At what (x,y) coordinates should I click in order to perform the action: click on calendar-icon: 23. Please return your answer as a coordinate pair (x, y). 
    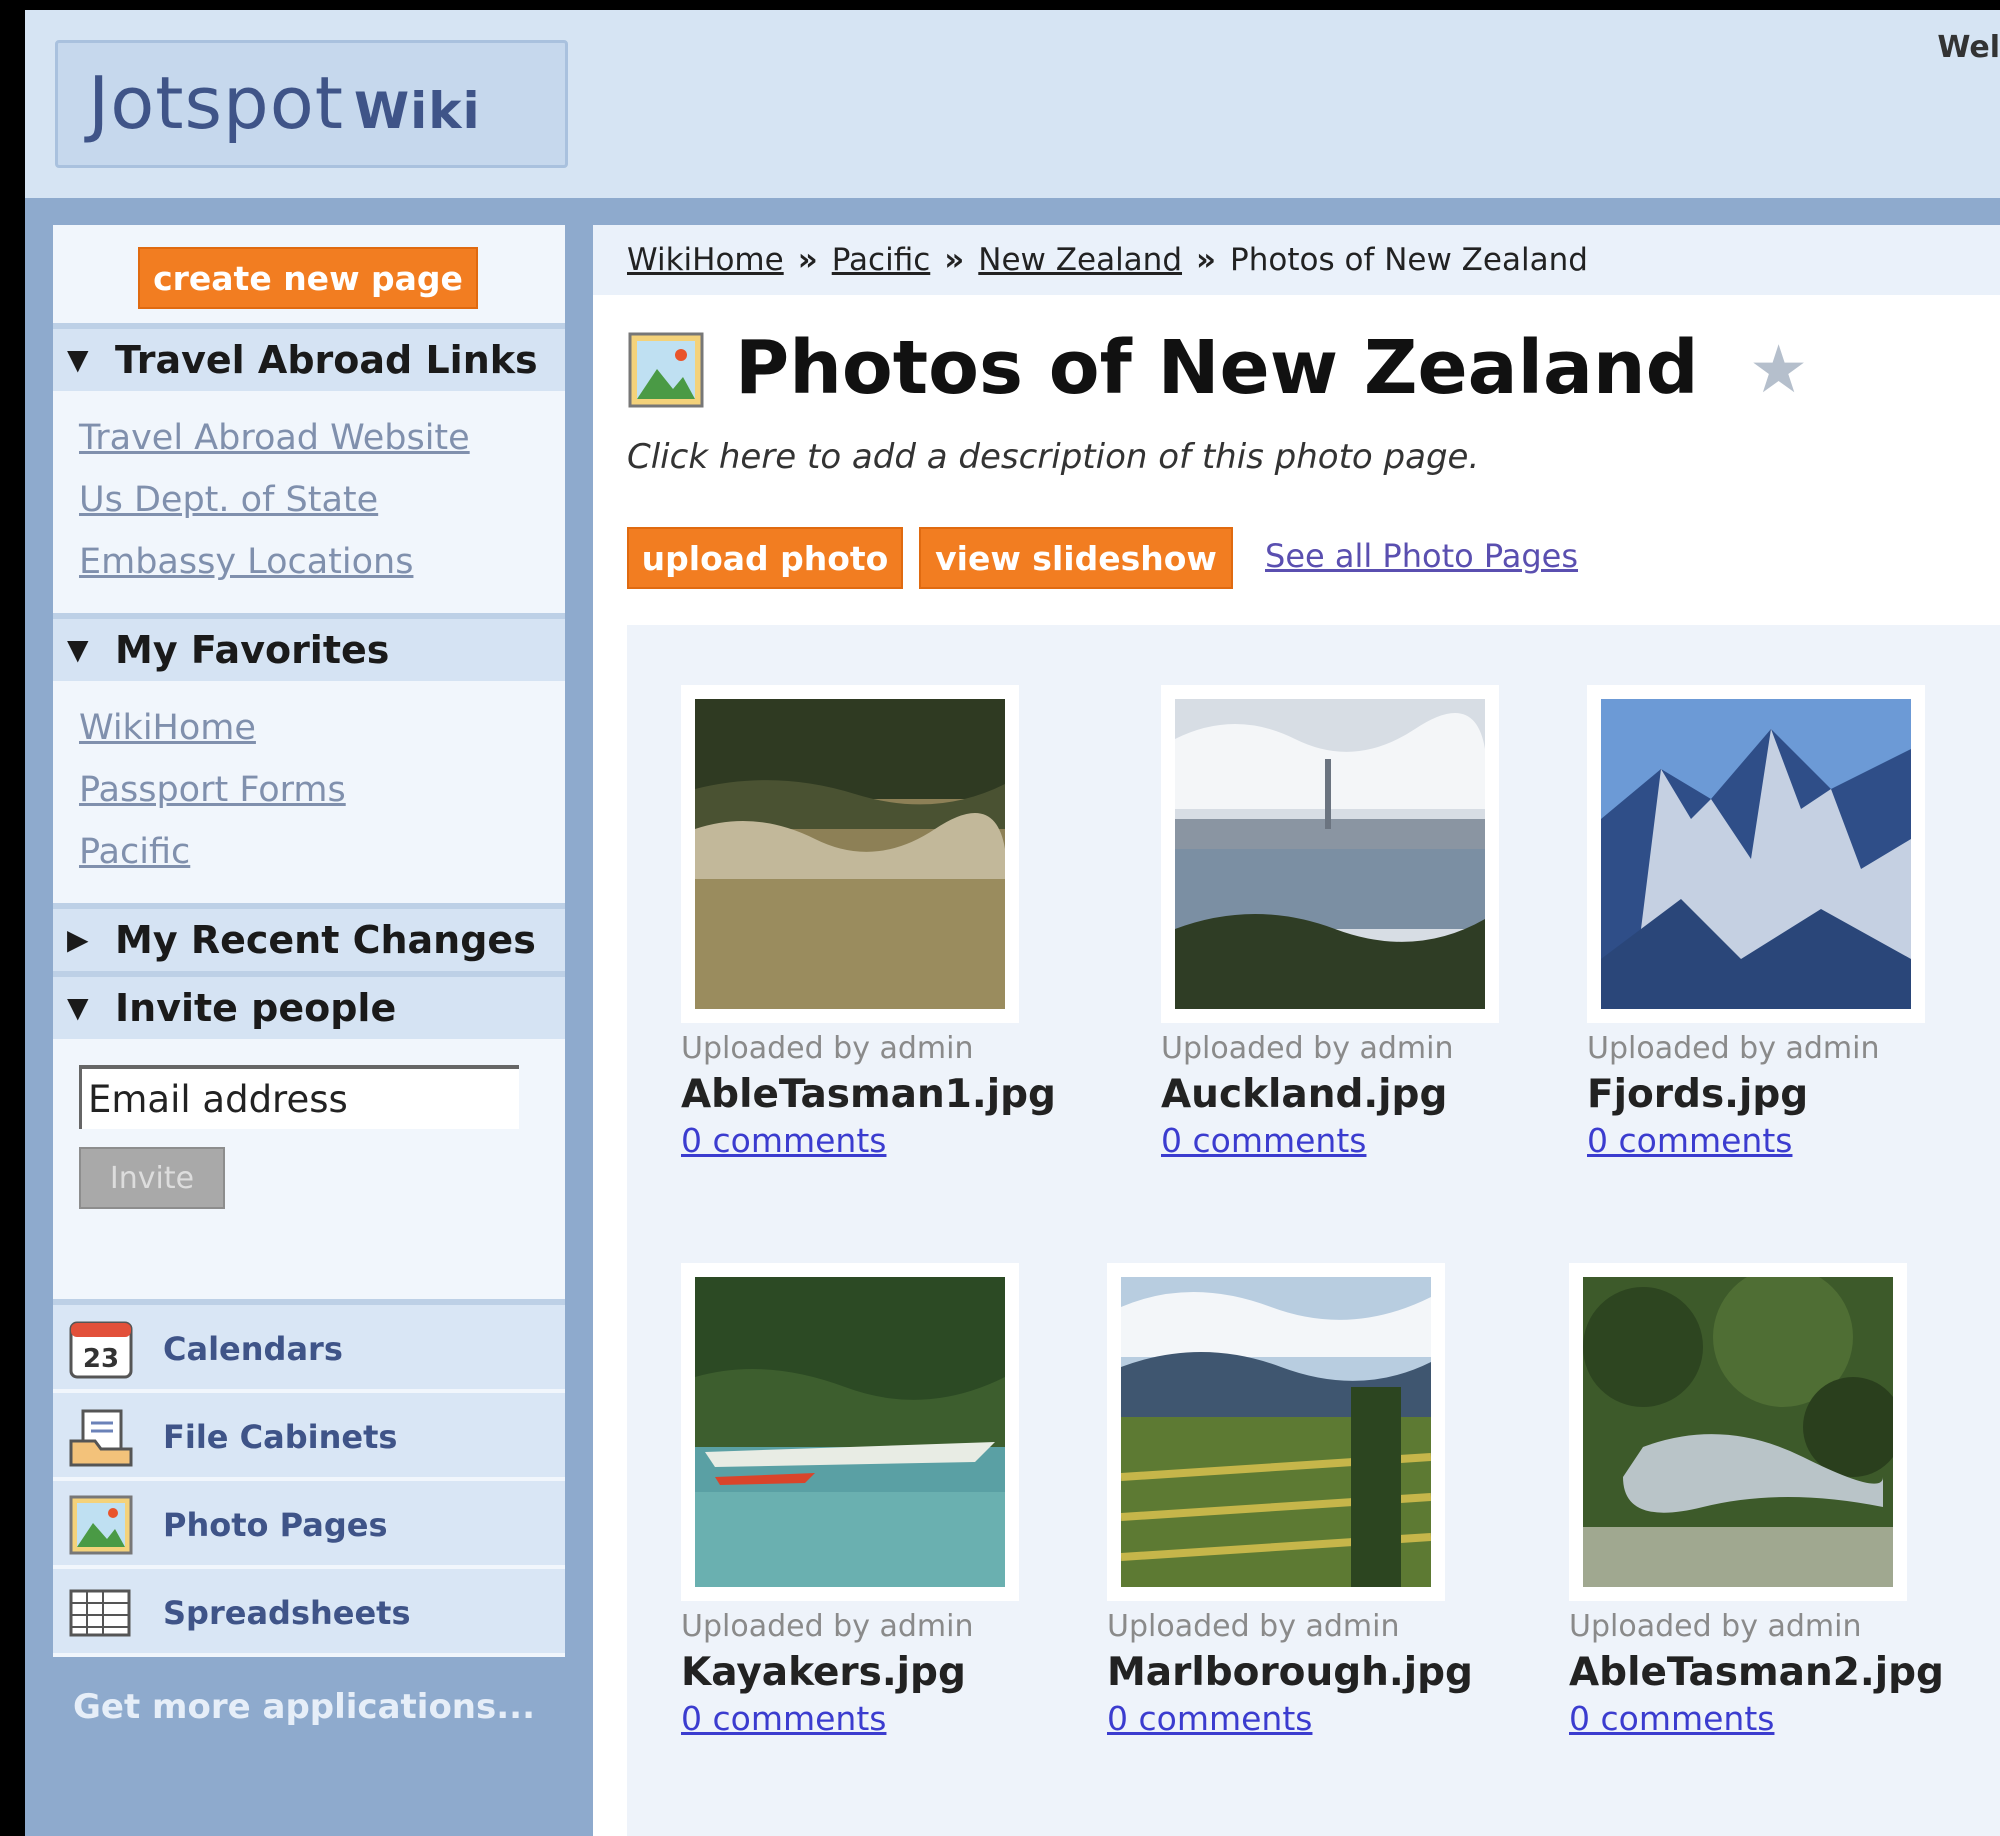
    Looking at the image, I should click on (101, 1350).